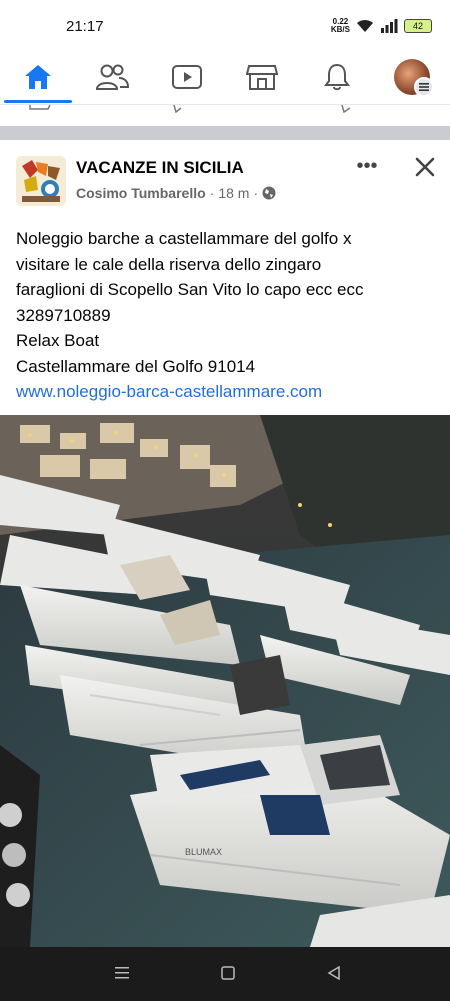 This screenshot has height=1001, width=450. I want to click on status-time: 21:17, so click(85, 26).